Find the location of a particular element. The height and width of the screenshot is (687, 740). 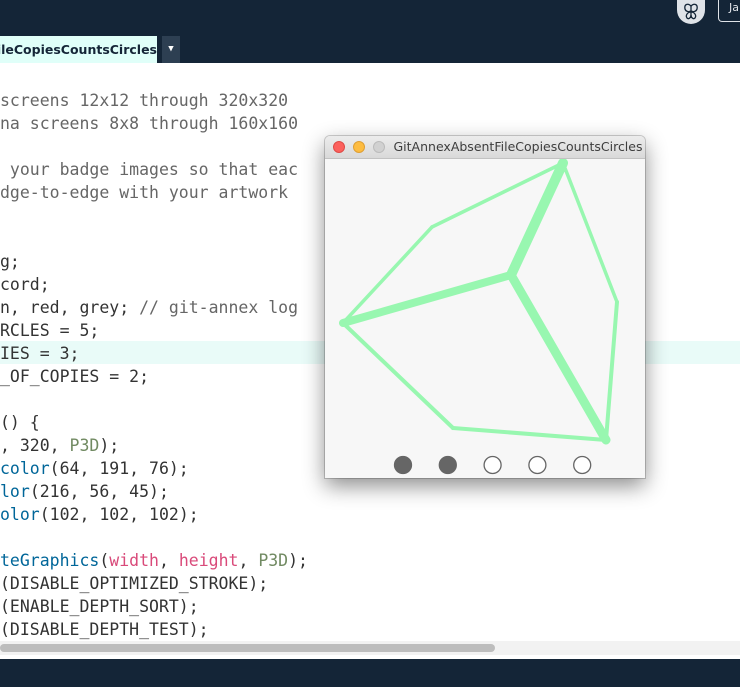

code-line: (DISABLE_DEPTH_TEST); is located at coordinates (104, 629).